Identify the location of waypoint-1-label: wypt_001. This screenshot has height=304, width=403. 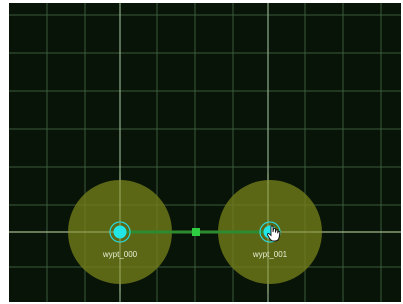
(270, 254).